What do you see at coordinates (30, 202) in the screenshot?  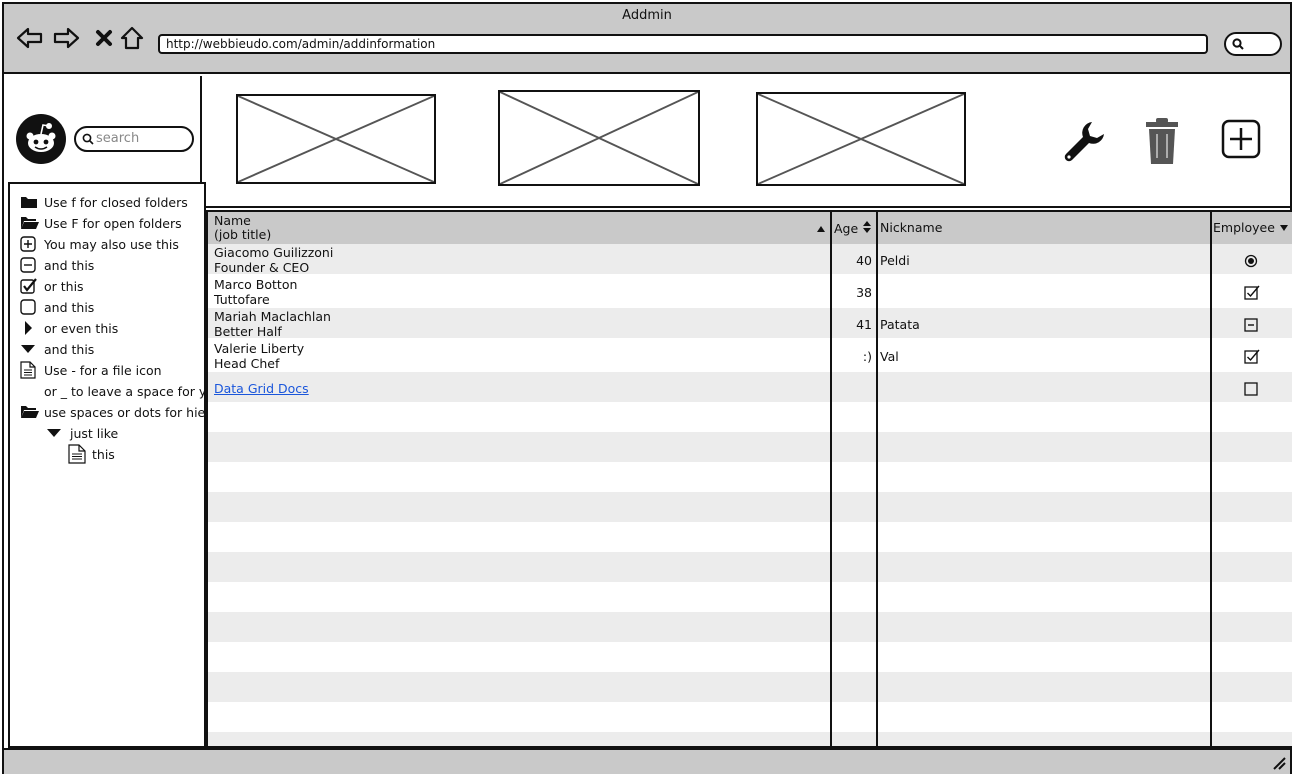 I see `folder-closed-icon` at bounding box center [30, 202].